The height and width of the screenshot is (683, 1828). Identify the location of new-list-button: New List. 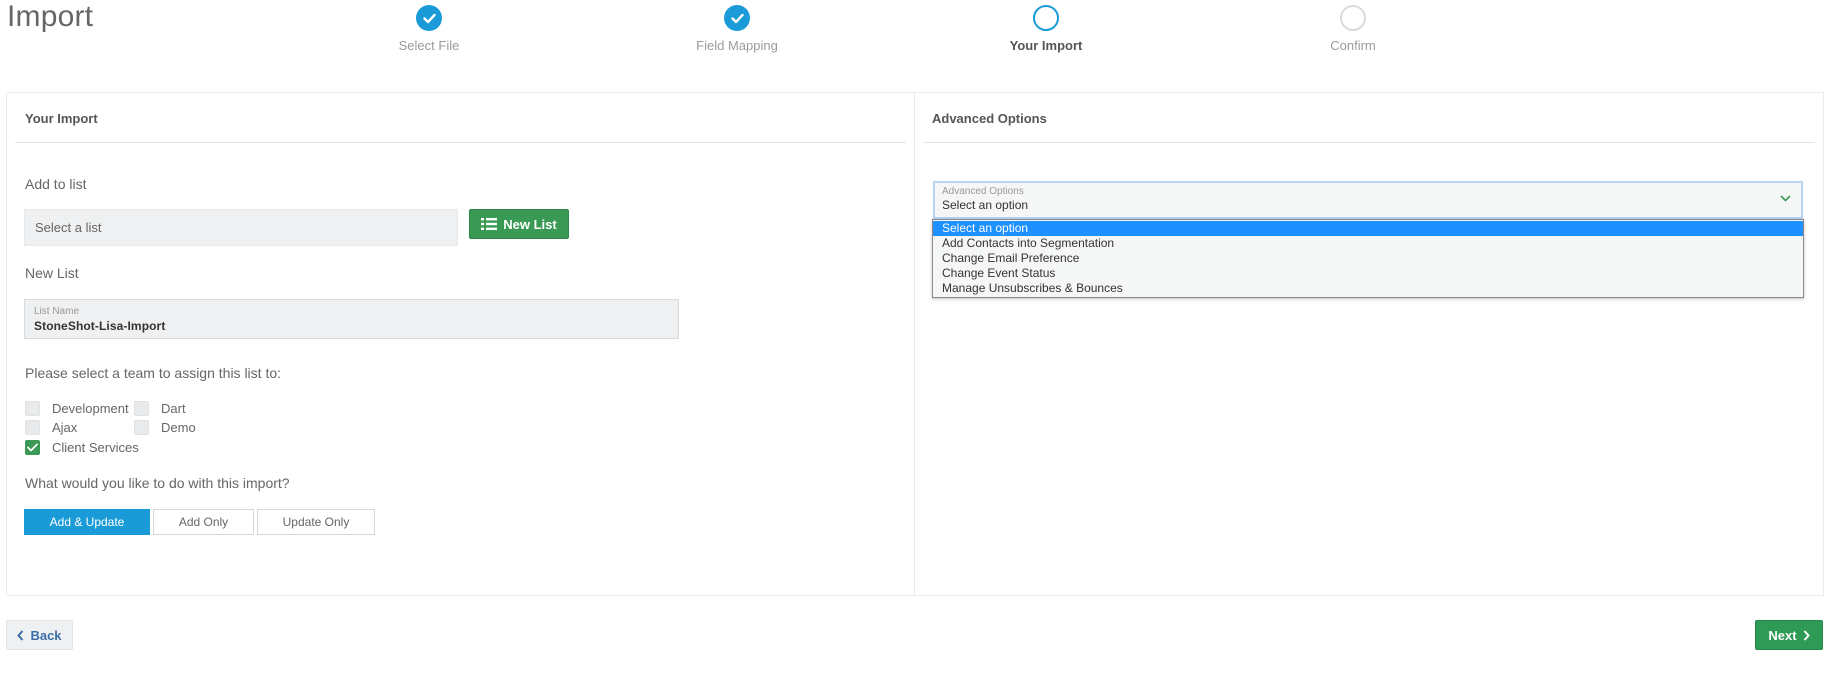
(519, 224).